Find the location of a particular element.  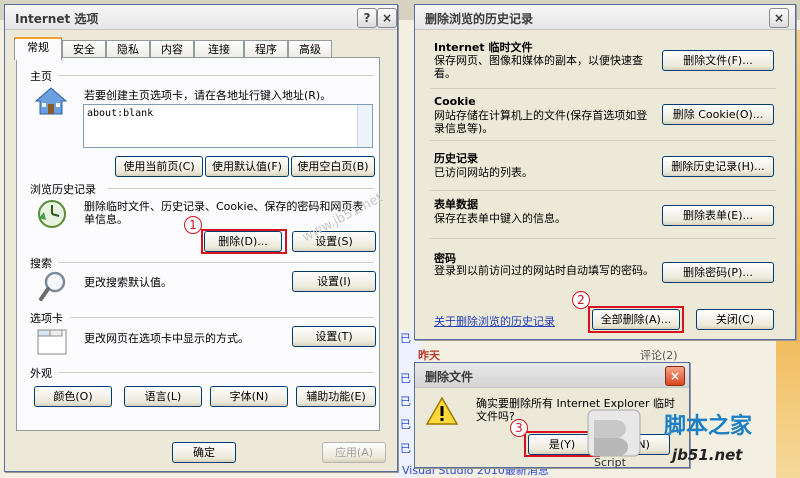

internet-options-titlebar: Internet 选项 ? × is located at coordinates (201, 17).